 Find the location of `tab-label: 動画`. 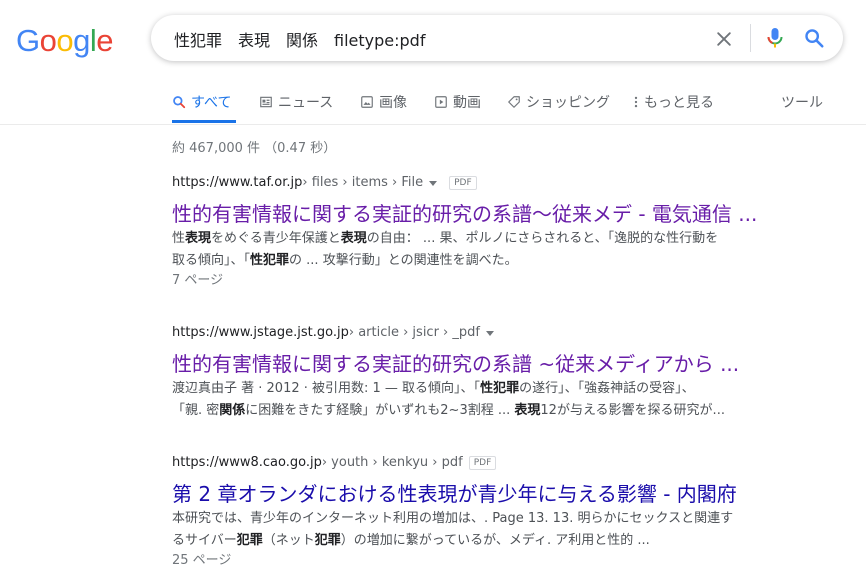

tab-label: 動画 is located at coordinates (467, 103).